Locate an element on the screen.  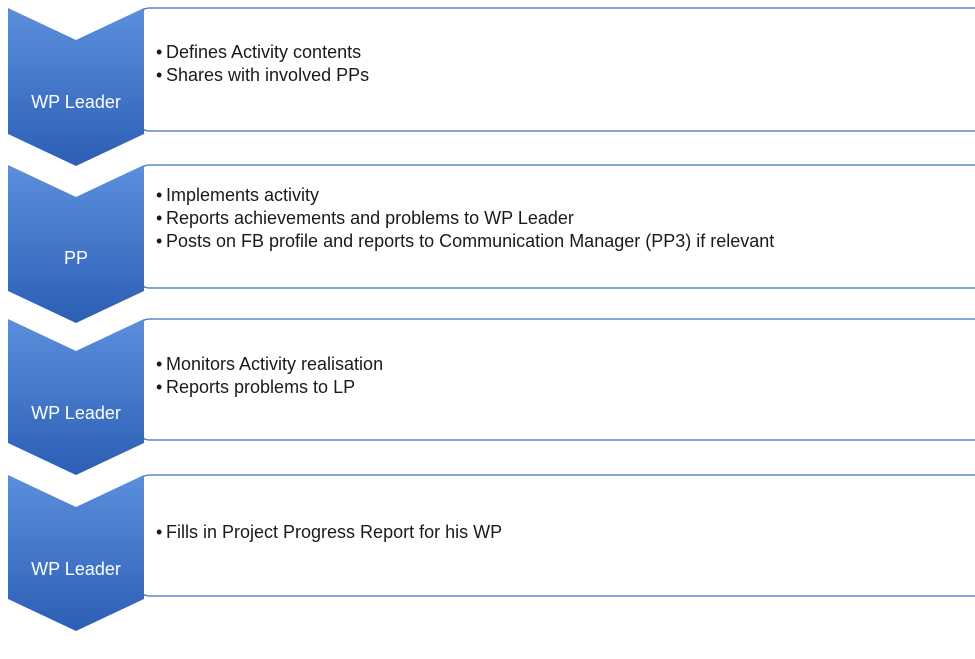
step-4-chevron is located at coordinates (76, 553).